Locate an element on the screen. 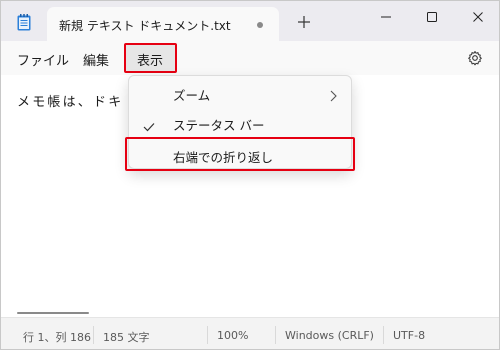  close-icon is located at coordinates (478, 17).